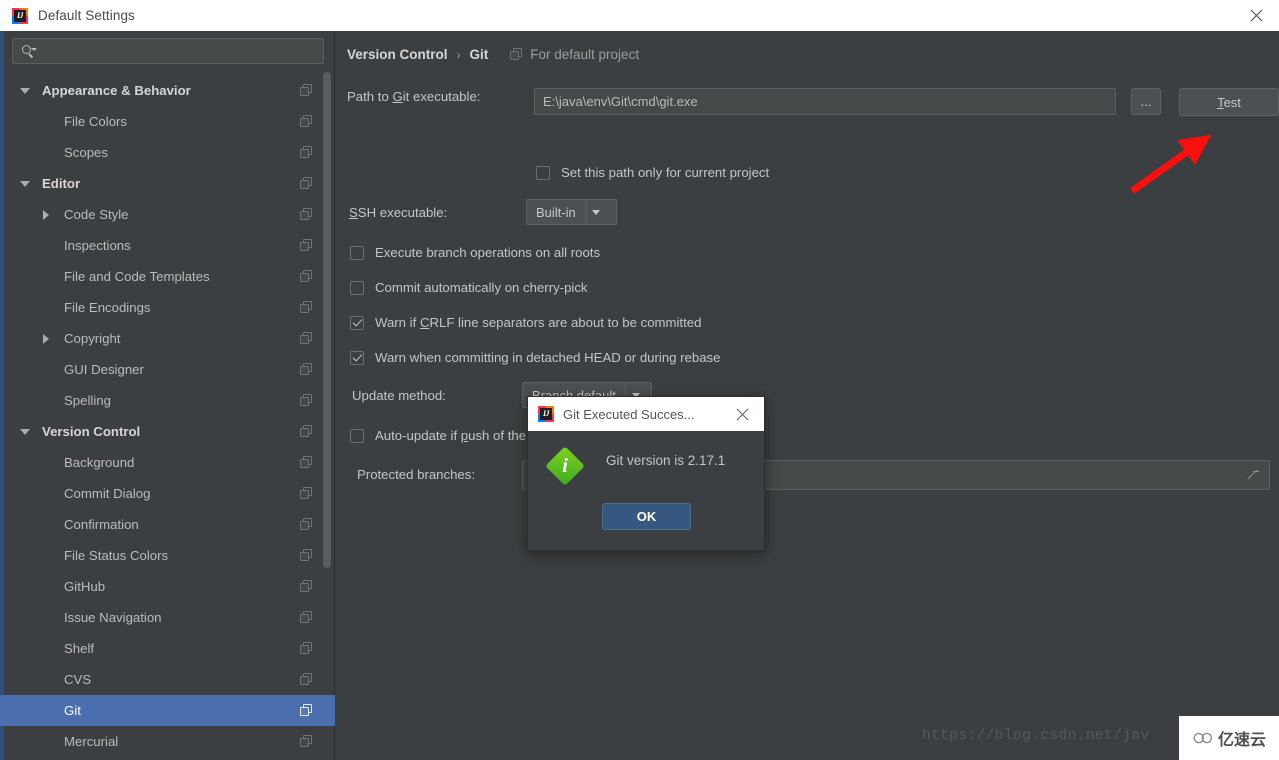  I want to click on commit-cherry-pick-checkbox, so click(357, 287).